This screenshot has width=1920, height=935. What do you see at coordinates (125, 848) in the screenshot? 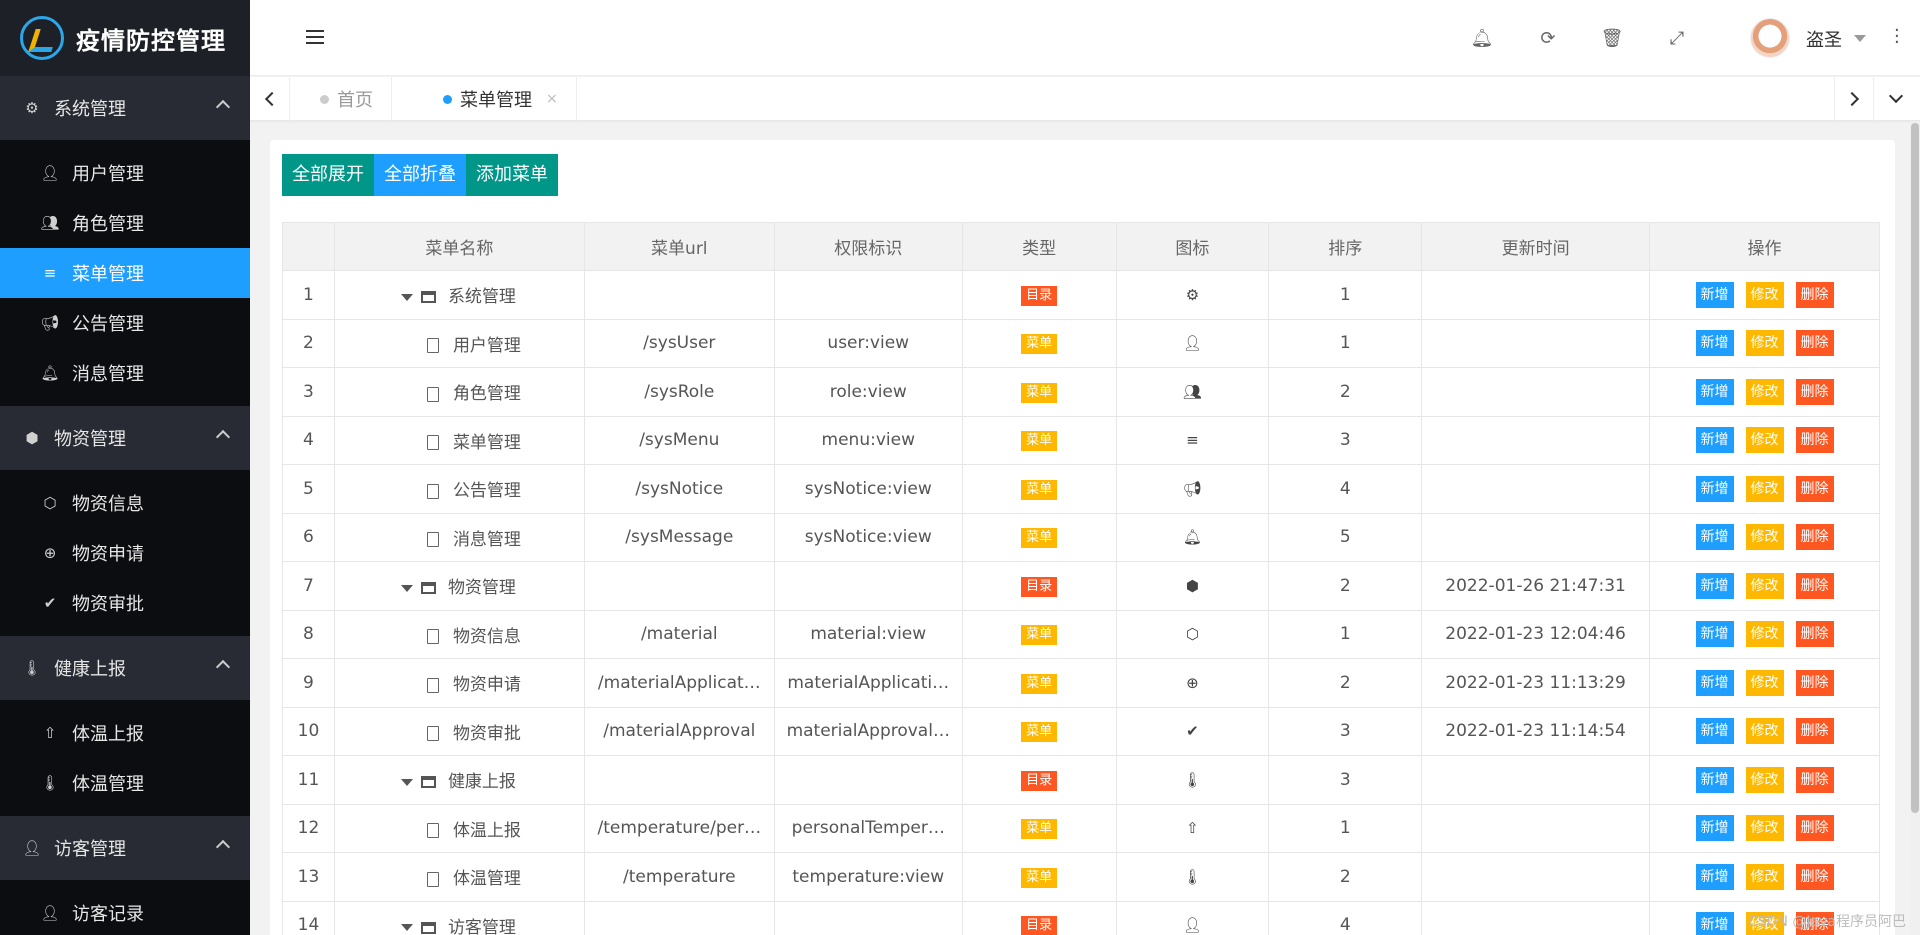
I see `sidebar-group: 👤︎ 访客管理` at bounding box center [125, 848].